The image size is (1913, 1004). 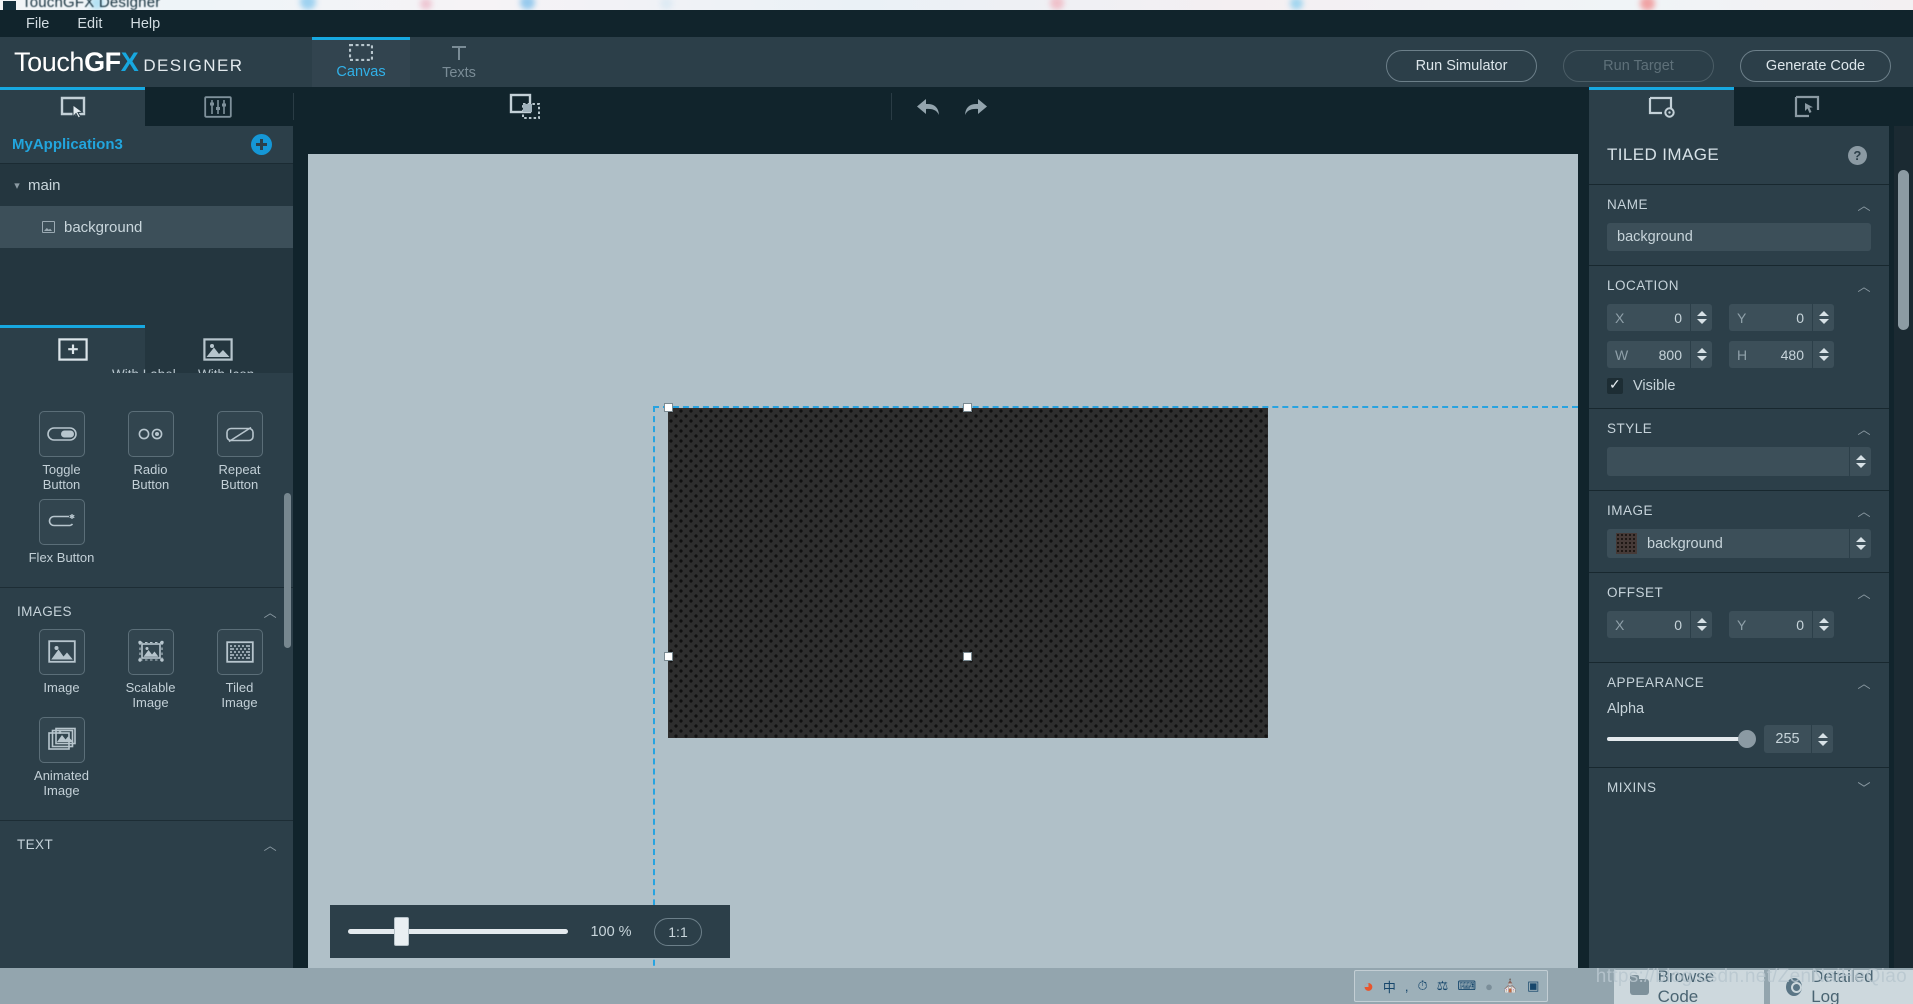 I want to click on location-h-label: H, so click(x=1742, y=354).